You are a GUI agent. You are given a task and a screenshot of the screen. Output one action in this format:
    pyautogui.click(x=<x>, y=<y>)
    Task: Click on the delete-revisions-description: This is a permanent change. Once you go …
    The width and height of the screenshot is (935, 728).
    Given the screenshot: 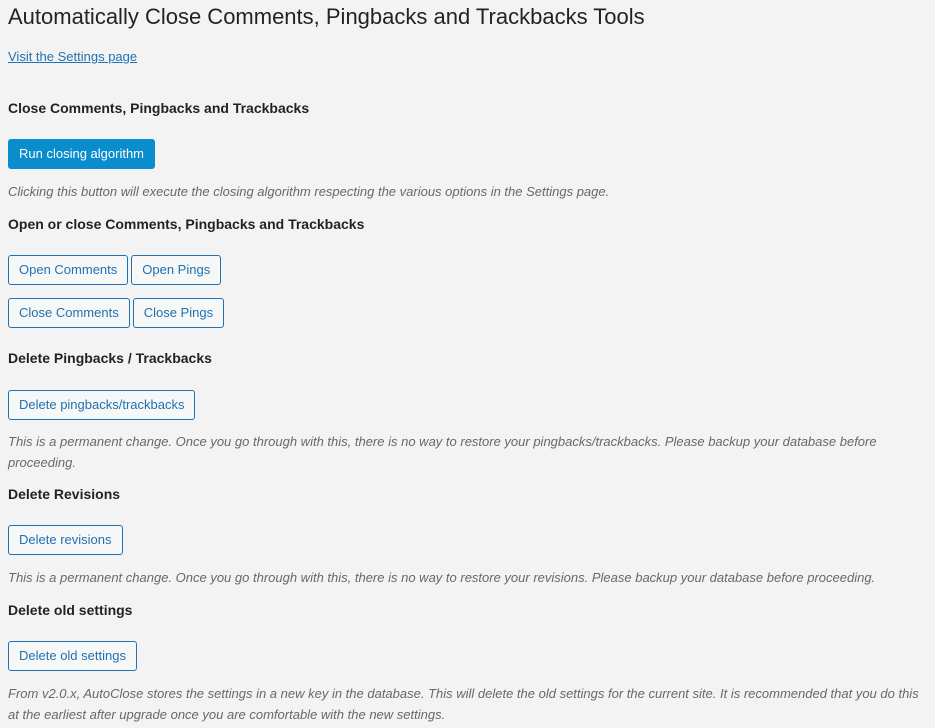 What is the action you would take?
    pyautogui.click(x=442, y=577)
    